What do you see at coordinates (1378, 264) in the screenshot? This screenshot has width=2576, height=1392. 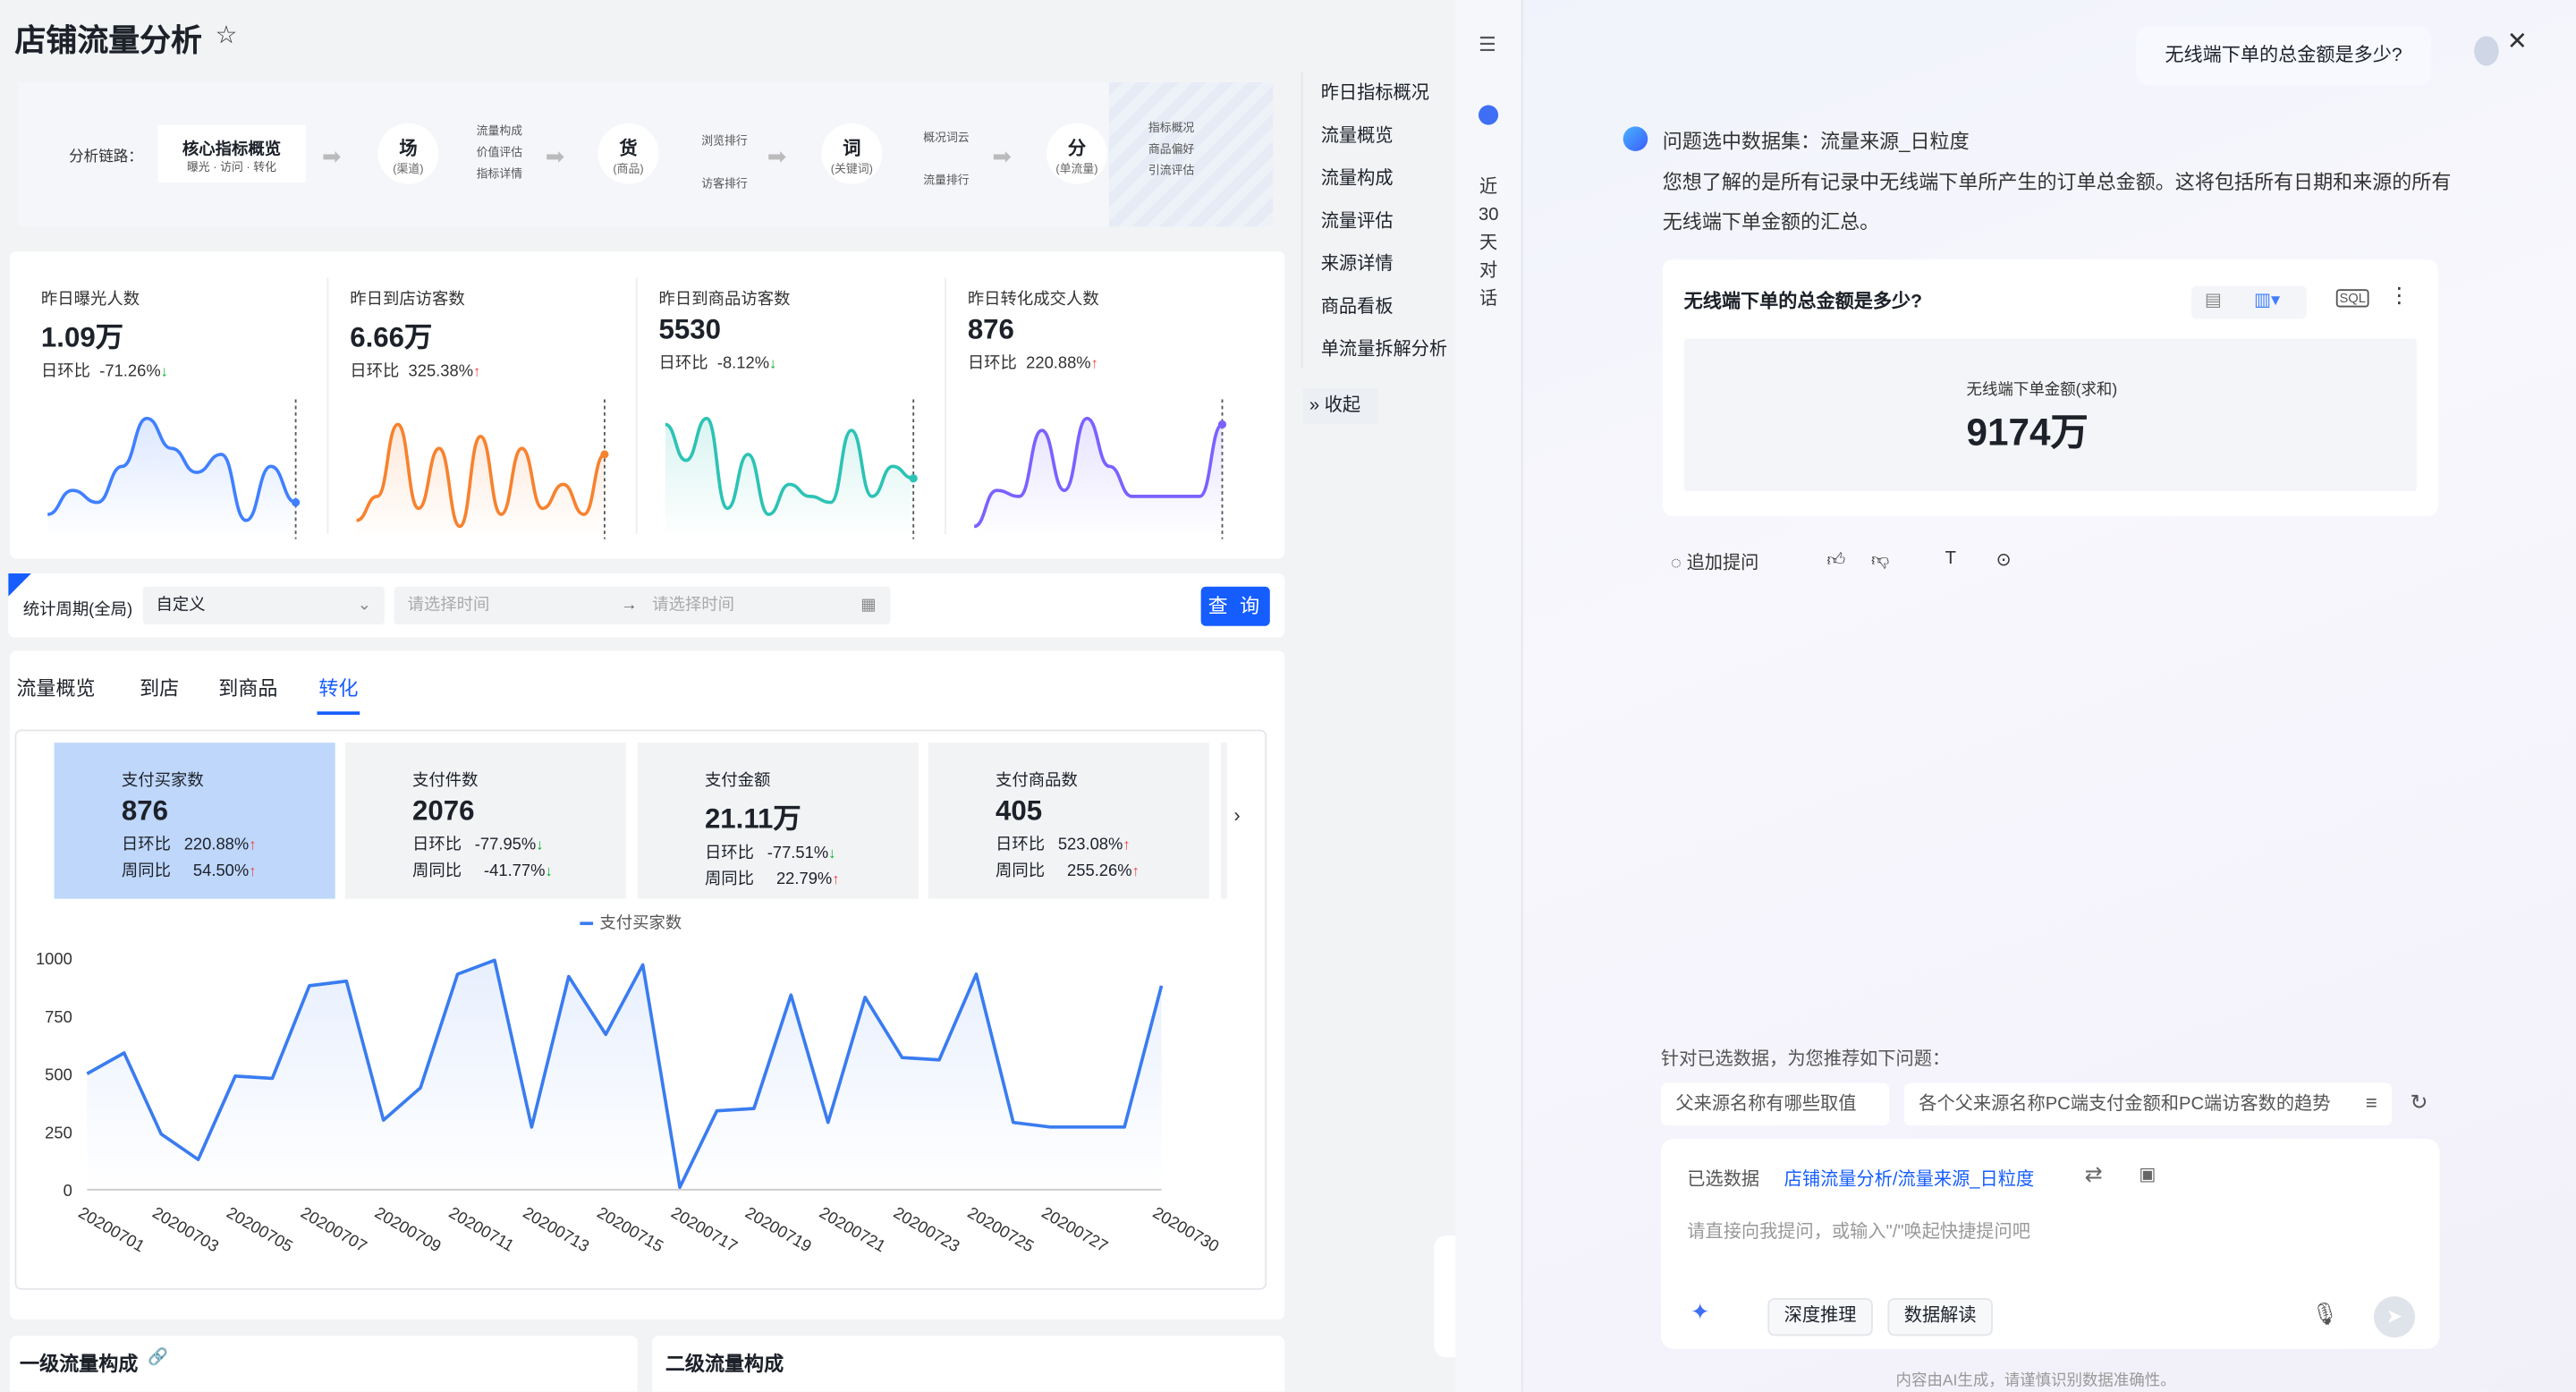 I see `nav-item: 来源详情` at bounding box center [1378, 264].